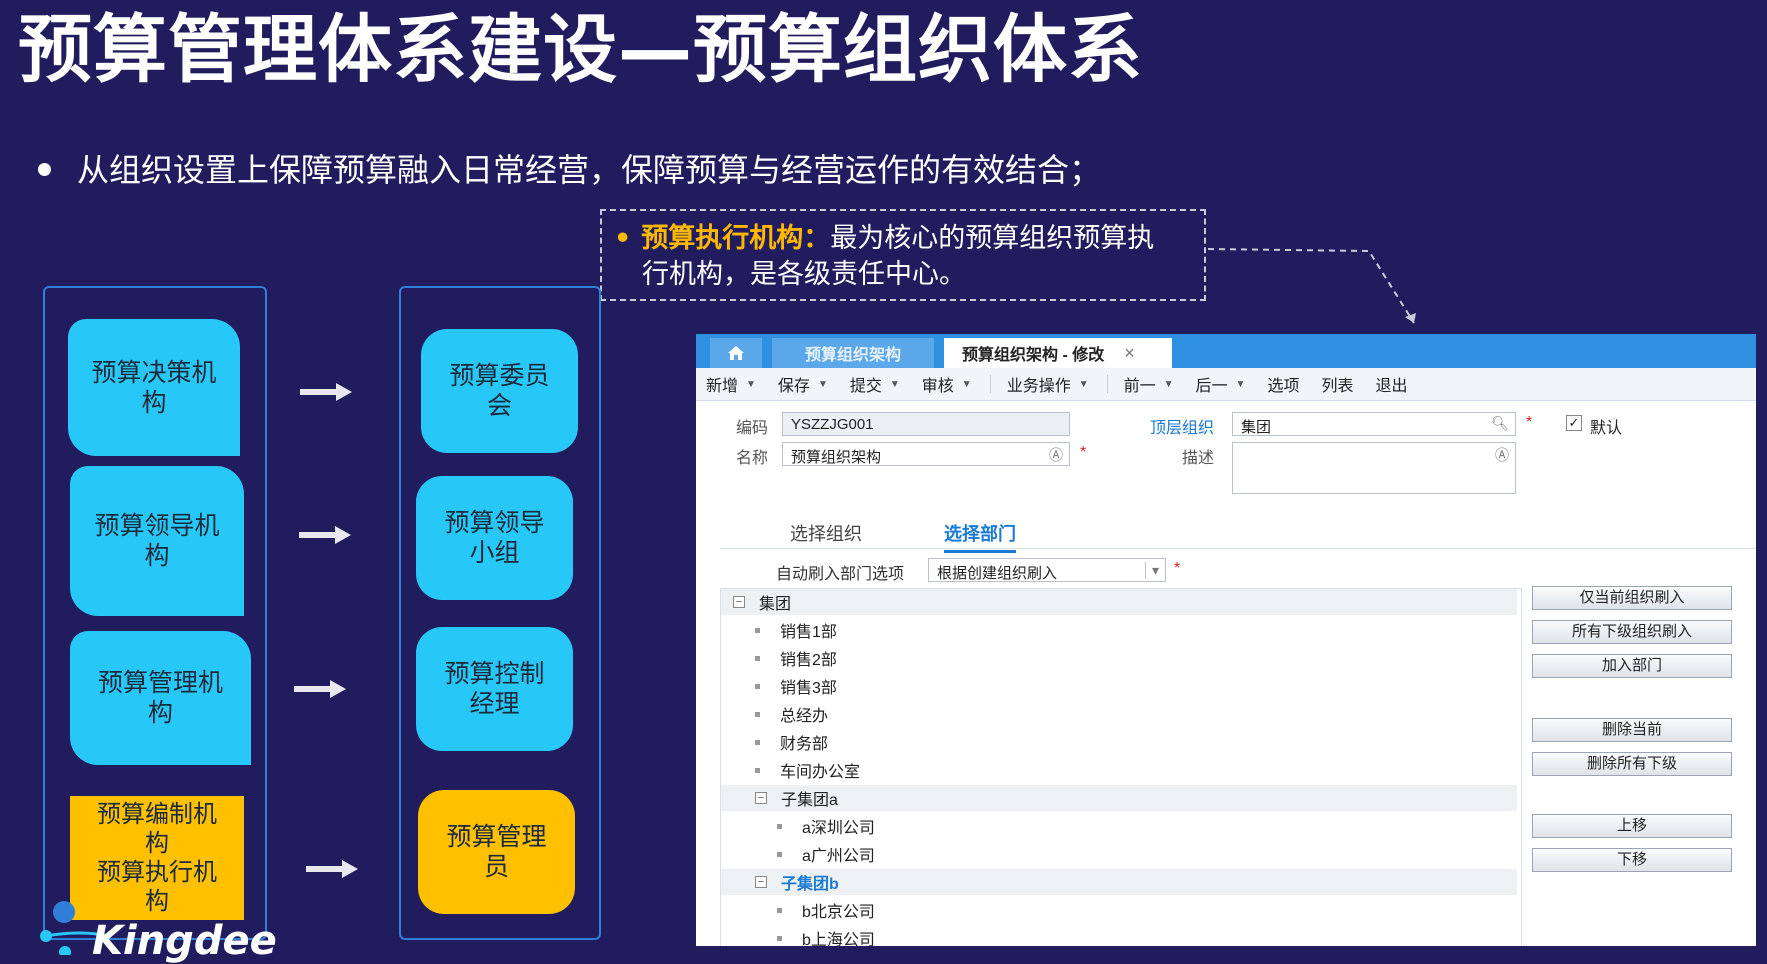 This screenshot has height=964, width=1767. I want to click on toolbar-business-ops-button: 业务操作 ▼, so click(1048, 384).